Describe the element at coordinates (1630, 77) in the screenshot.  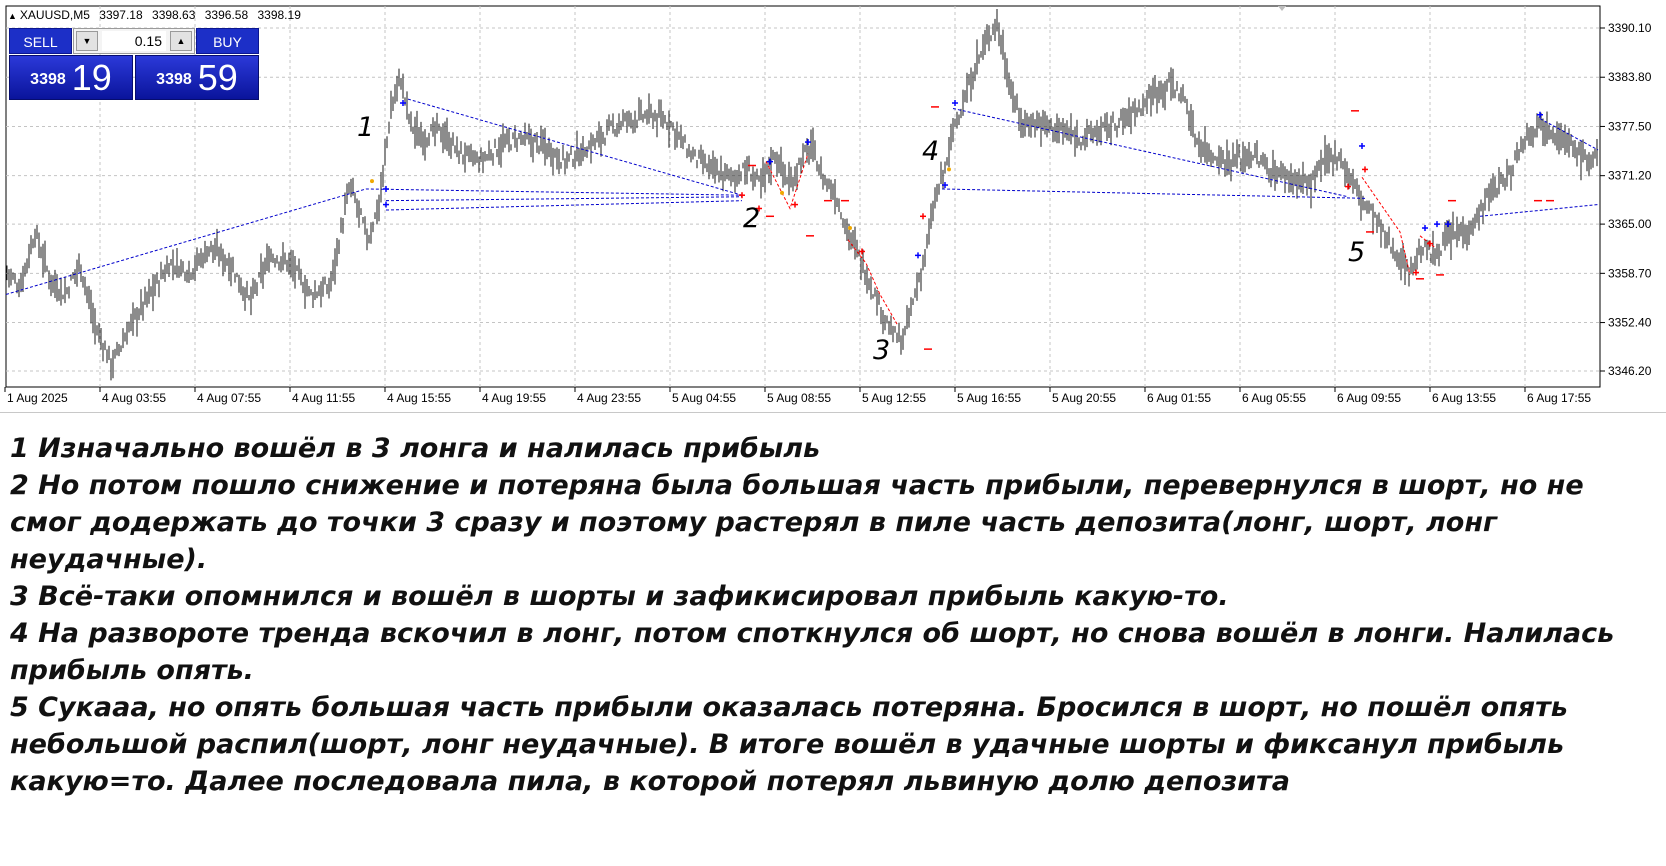
I see `price-label: 3383.80` at that location.